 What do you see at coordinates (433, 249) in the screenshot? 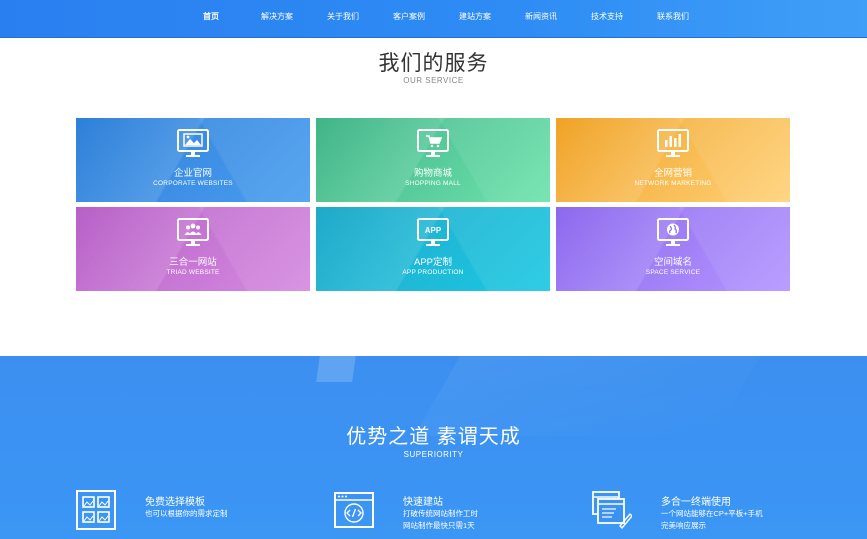
I see `service-card-app: APP APP定制 APP PRODUCTION` at bounding box center [433, 249].